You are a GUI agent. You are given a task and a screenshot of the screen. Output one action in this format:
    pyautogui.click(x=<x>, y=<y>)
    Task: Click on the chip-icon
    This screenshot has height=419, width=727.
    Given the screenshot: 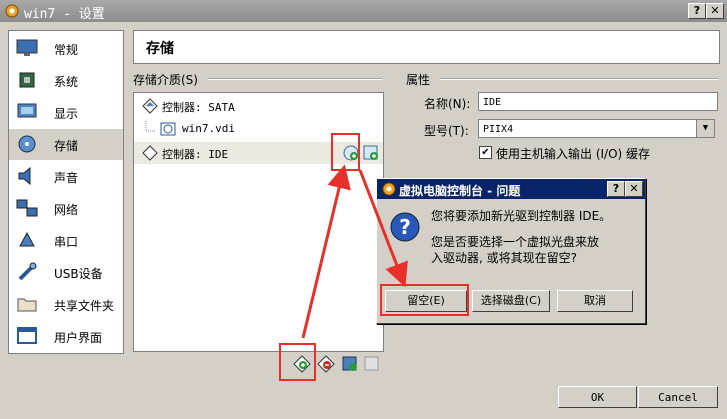 What is the action you would take?
    pyautogui.click(x=27, y=80)
    